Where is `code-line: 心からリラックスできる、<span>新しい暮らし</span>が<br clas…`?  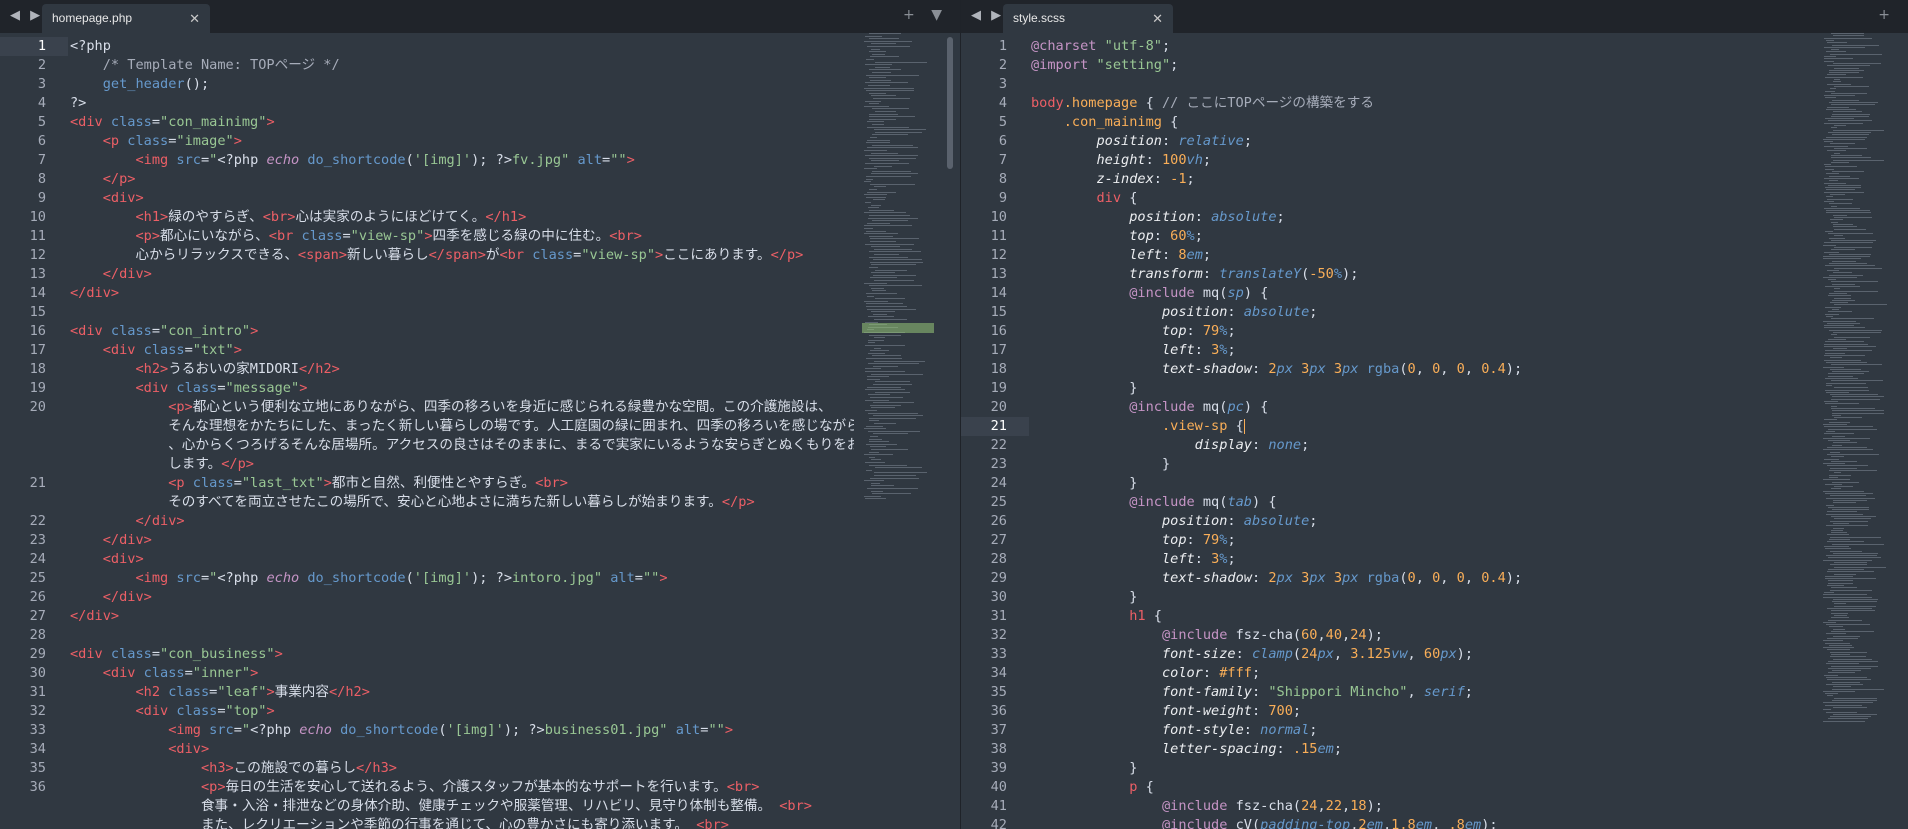
code-line: 心からリラックスできる、<span>新しい暮らし</span>が<br clas… is located at coordinates (462, 255).